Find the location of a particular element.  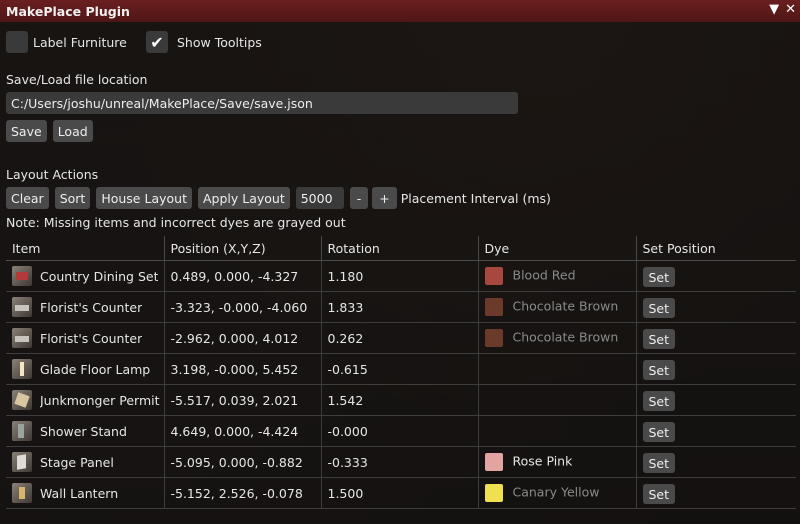

close-icon: ✕ is located at coordinates (790, 9).